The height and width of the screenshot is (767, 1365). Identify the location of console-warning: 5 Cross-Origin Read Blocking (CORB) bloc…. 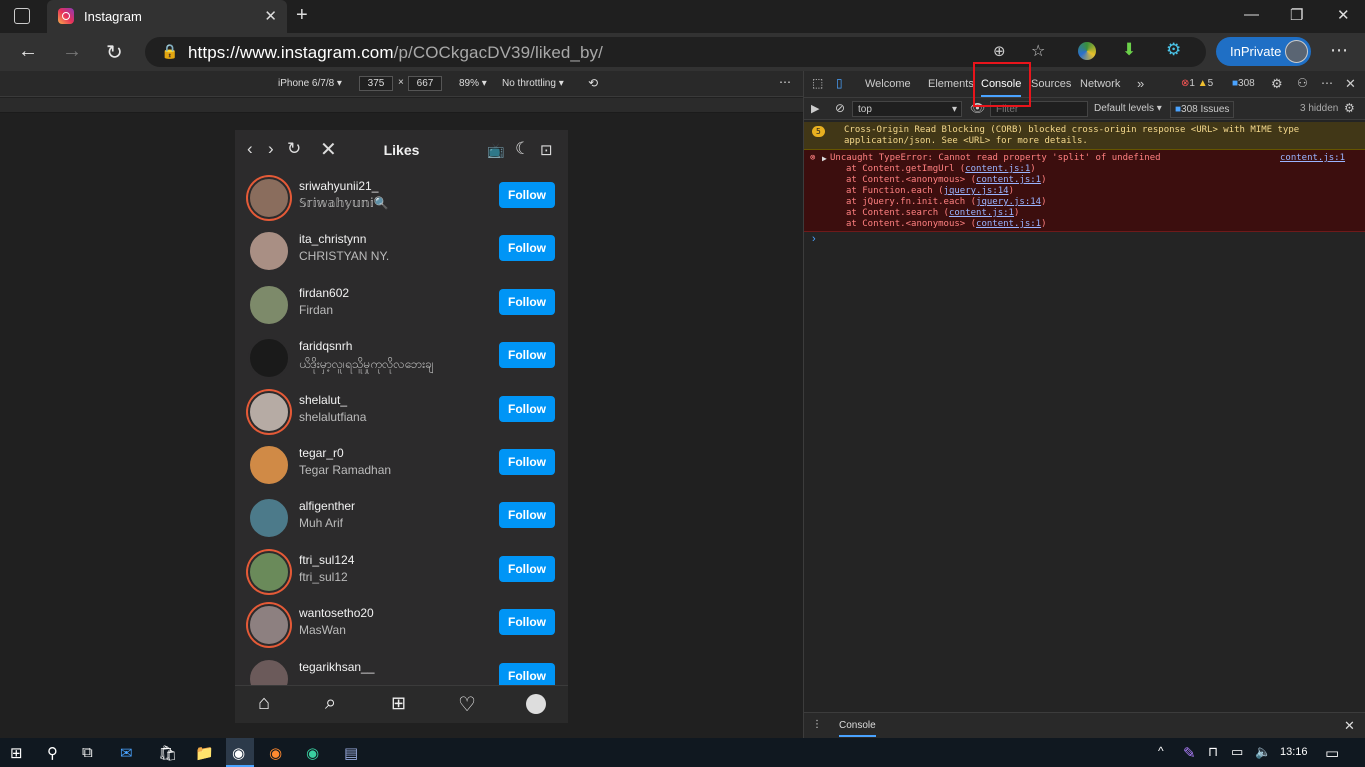
(1084, 136).